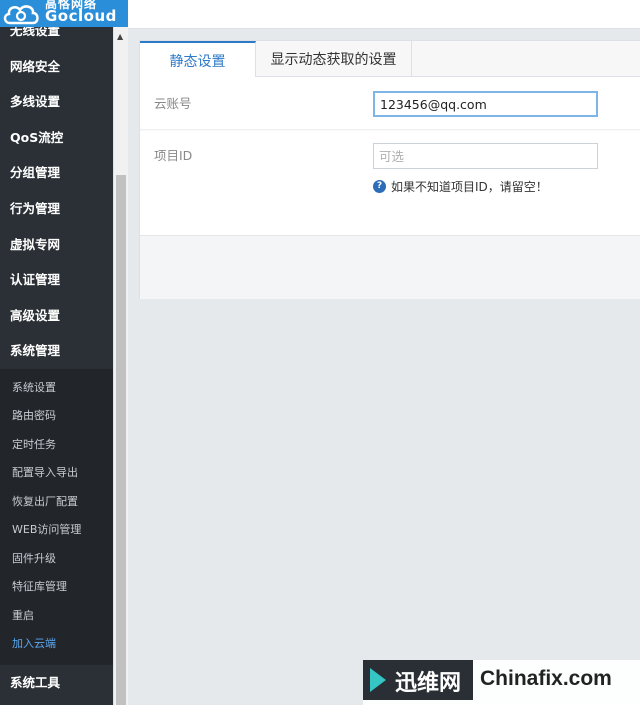 Image resolution: width=640 pixels, height=705 pixels. What do you see at coordinates (56, 530) in the screenshot?
I see `submenu-item-web-access: WEB访问管理` at bounding box center [56, 530].